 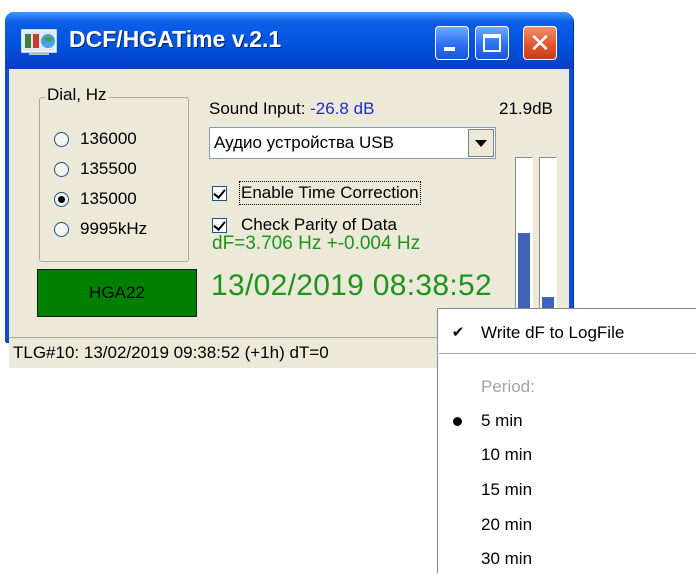 I want to click on station-indicator: HGA22, so click(x=117, y=293).